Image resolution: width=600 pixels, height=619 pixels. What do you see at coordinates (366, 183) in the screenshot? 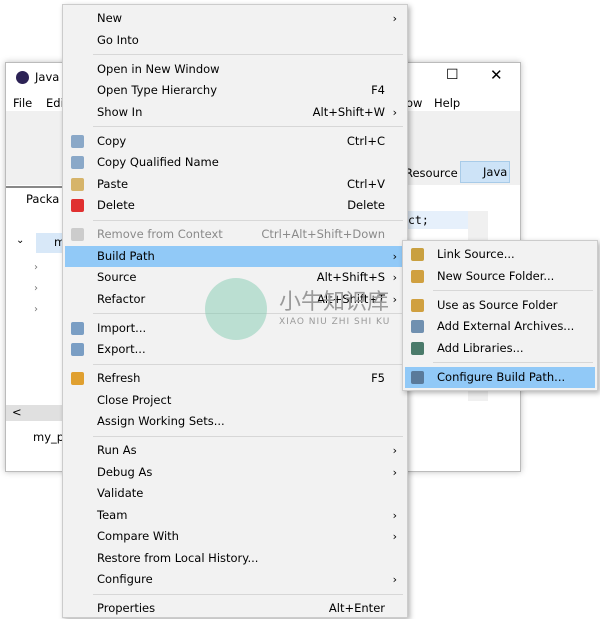
I see `menu-item-shortcut: Ctrl+V` at bounding box center [366, 183].